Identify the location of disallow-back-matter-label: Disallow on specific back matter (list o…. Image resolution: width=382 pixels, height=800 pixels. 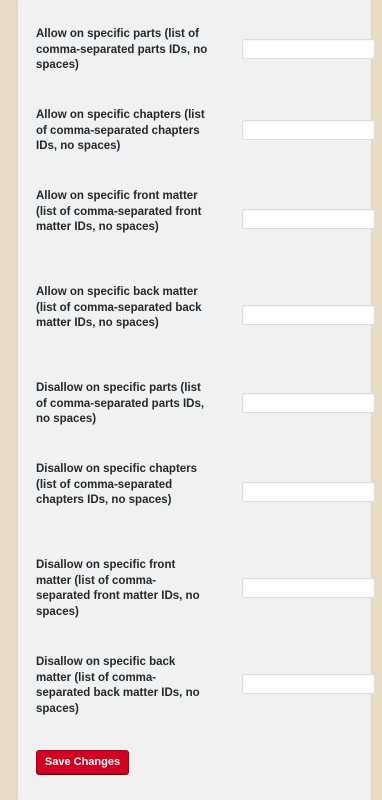
(118, 685).